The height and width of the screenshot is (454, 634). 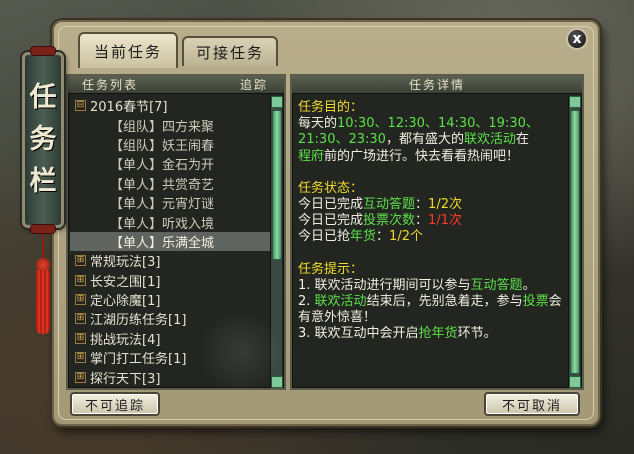 I want to click on goal-heading: 任务目的：, so click(x=331, y=107).